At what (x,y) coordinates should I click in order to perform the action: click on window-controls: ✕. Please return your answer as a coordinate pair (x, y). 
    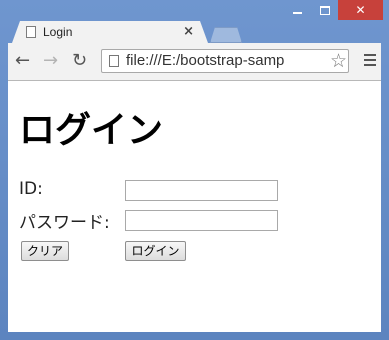
    Looking at the image, I should click on (333, 10).